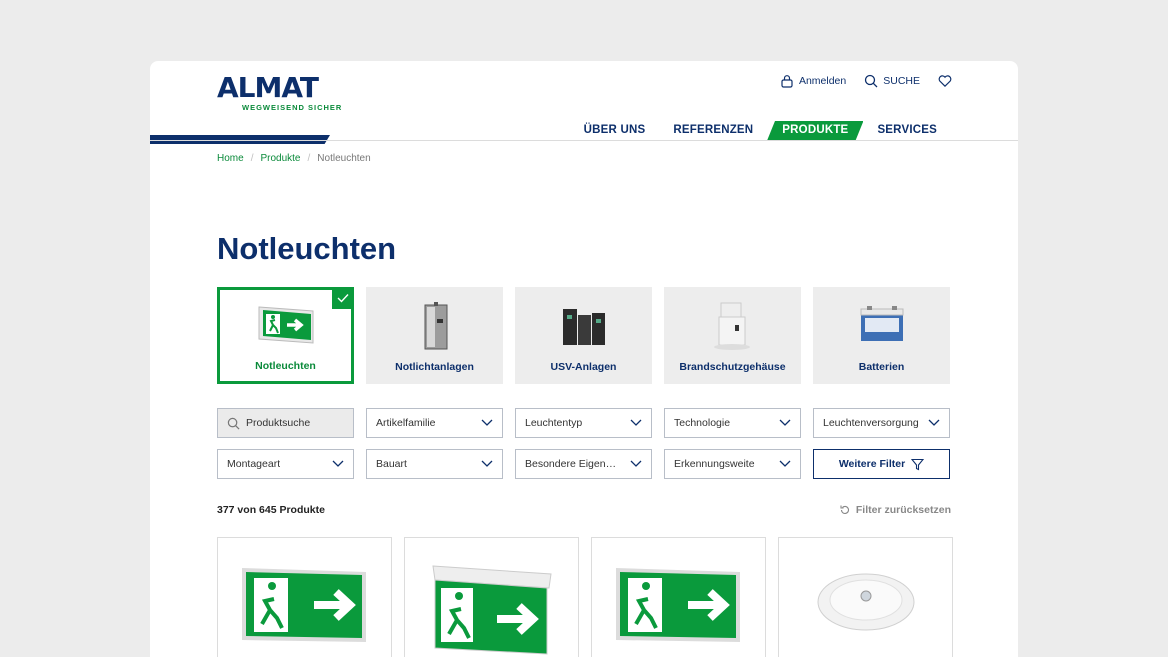 This screenshot has width=1168, height=657. What do you see at coordinates (434, 367) in the screenshot?
I see `category-label: Notlichtanlagen` at bounding box center [434, 367].